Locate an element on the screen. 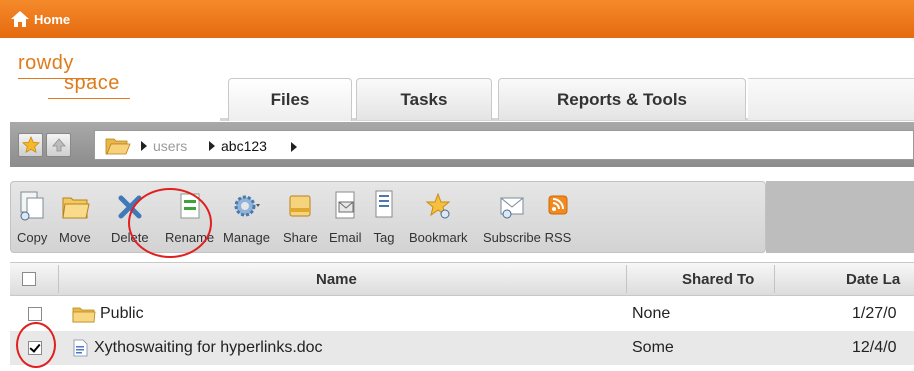 This screenshot has height=371, width=914. tab-reports-tools: Reports & Tools is located at coordinates (622, 99).